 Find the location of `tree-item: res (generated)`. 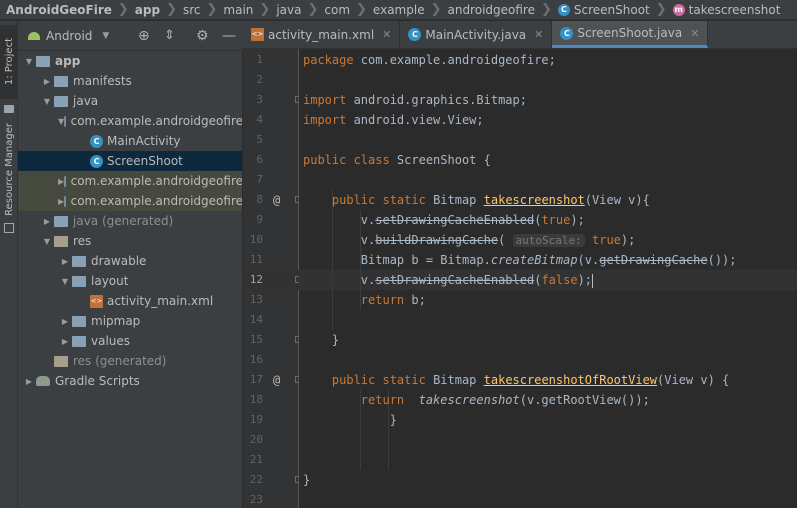

tree-item: res (generated) is located at coordinates (130, 361).